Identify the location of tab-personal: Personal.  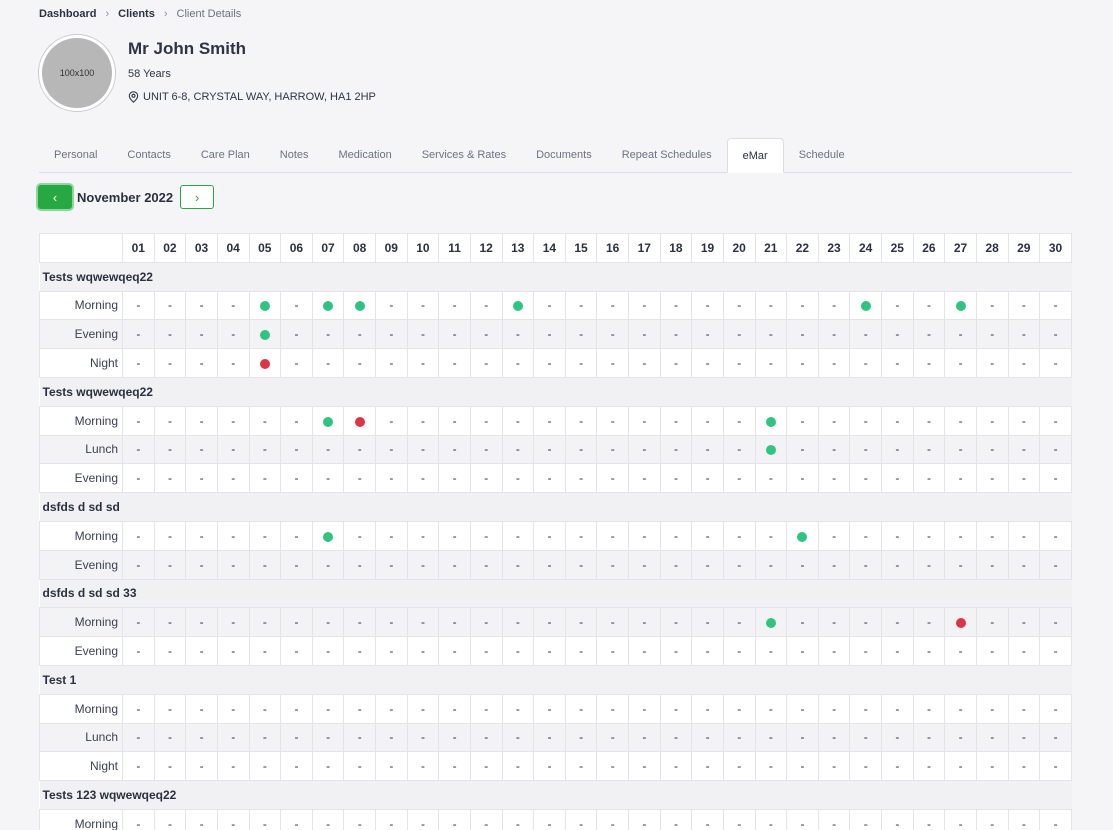
(75, 155).